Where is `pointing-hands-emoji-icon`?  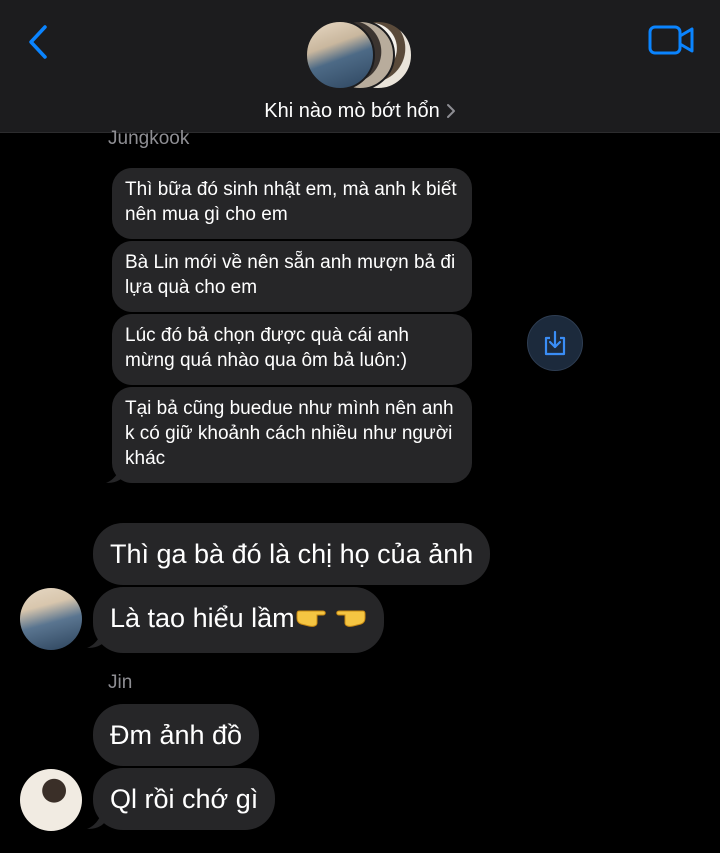 pointing-hands-emoji-icon is located at coordinates (331, 621).